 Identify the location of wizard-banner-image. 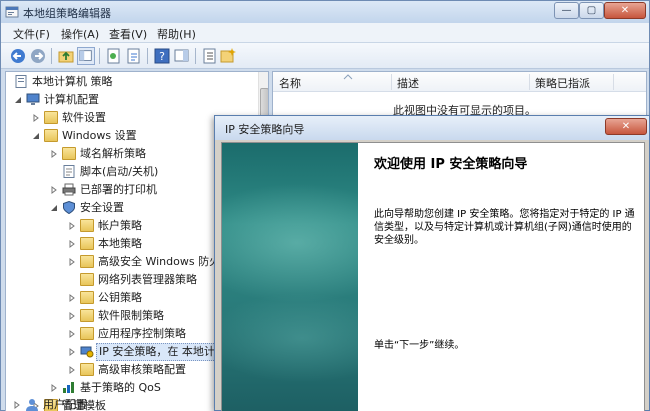
(290, 277).